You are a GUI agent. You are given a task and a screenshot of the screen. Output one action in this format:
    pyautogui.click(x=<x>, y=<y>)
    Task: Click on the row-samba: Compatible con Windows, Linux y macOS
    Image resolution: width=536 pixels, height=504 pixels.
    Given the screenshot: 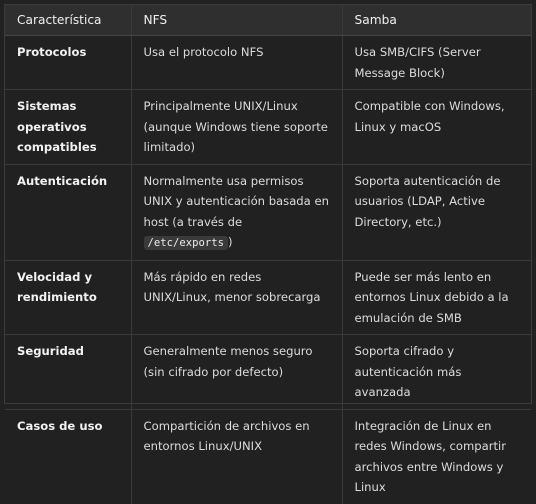 What is the action you would take?
    pyautogui.click(x=436, y=126)
    